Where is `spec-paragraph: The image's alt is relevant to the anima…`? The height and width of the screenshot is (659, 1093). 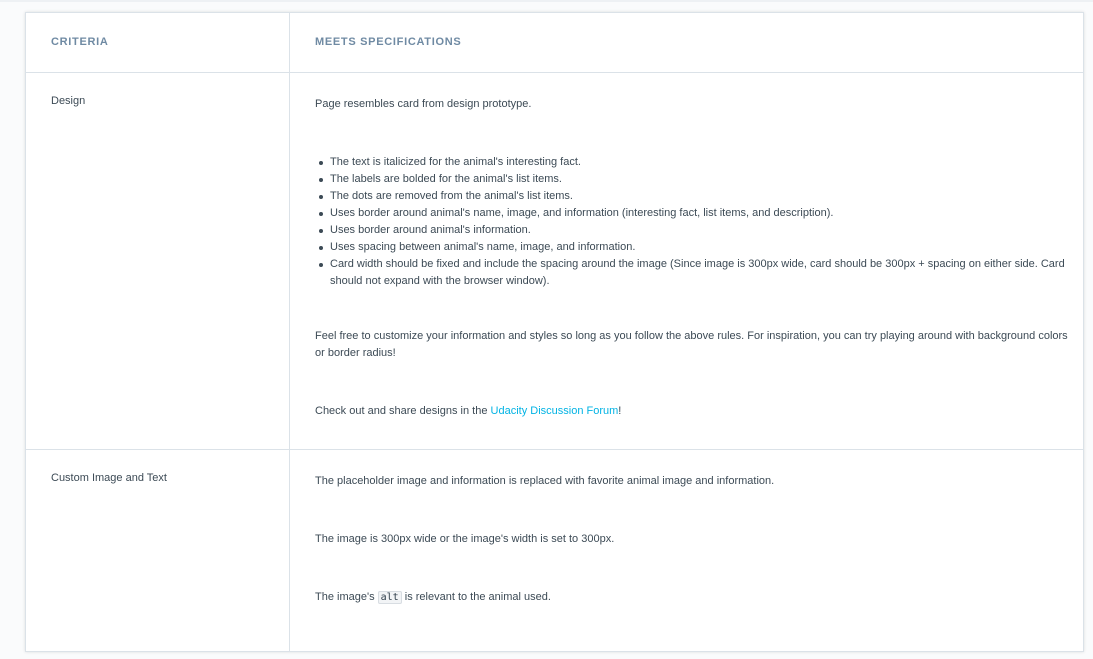 spec-paragraph: The image's alt is relevant to the anima… is located at coordinates (695, 597).